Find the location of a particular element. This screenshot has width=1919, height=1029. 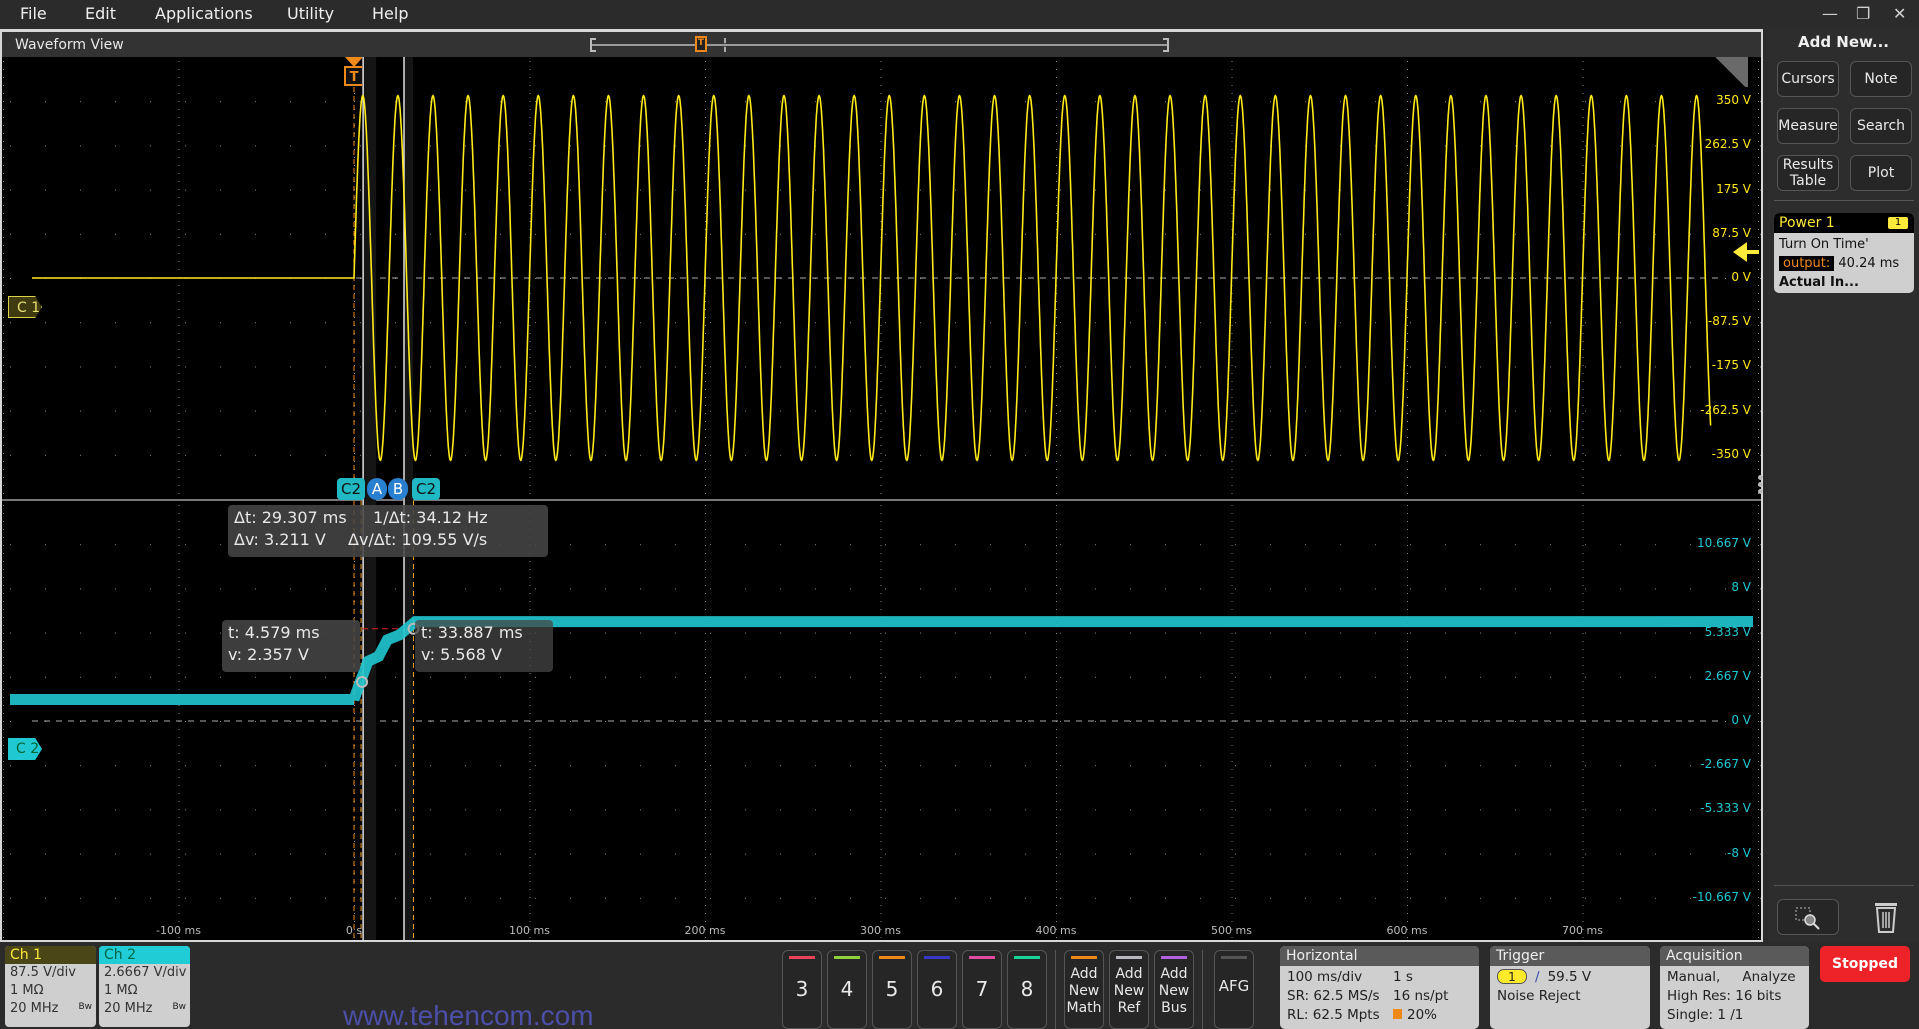

channel-6-button: 6 is located at coordinates (937, 989).